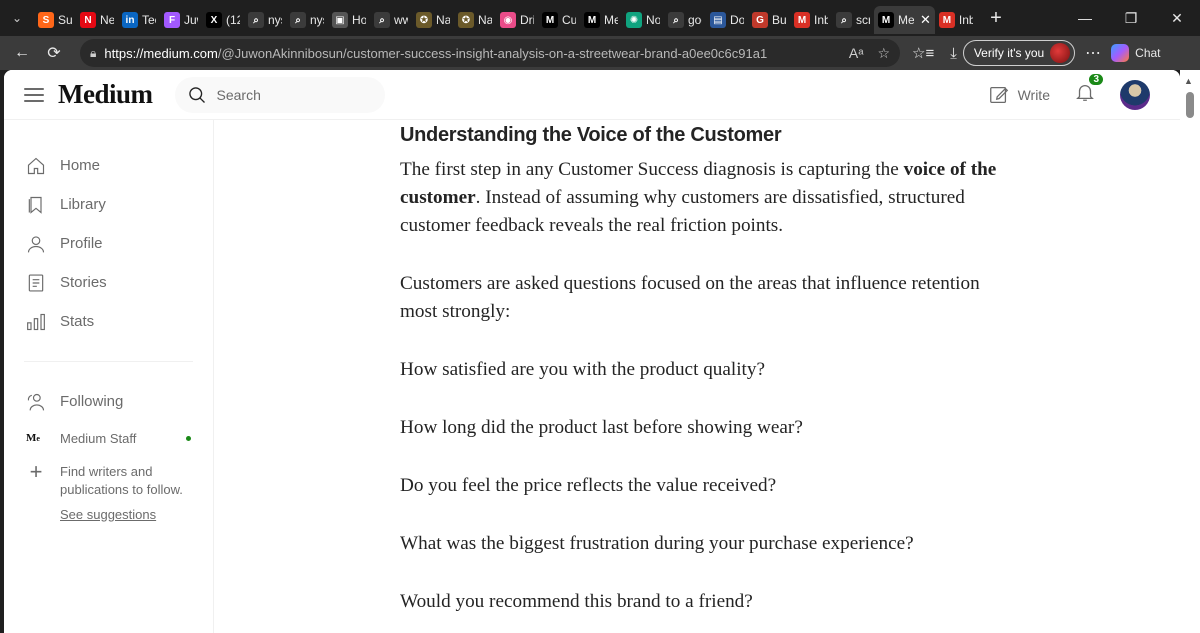 This screenshot has height=633, width=1200. I want to click on search-box, so click(279, 94).